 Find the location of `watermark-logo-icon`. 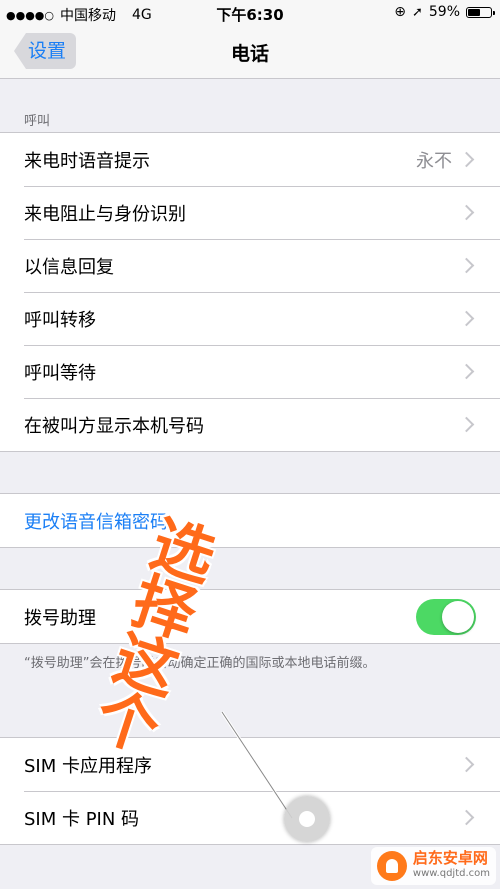

watermark-logo-icon is located at coordinates (391, 866).